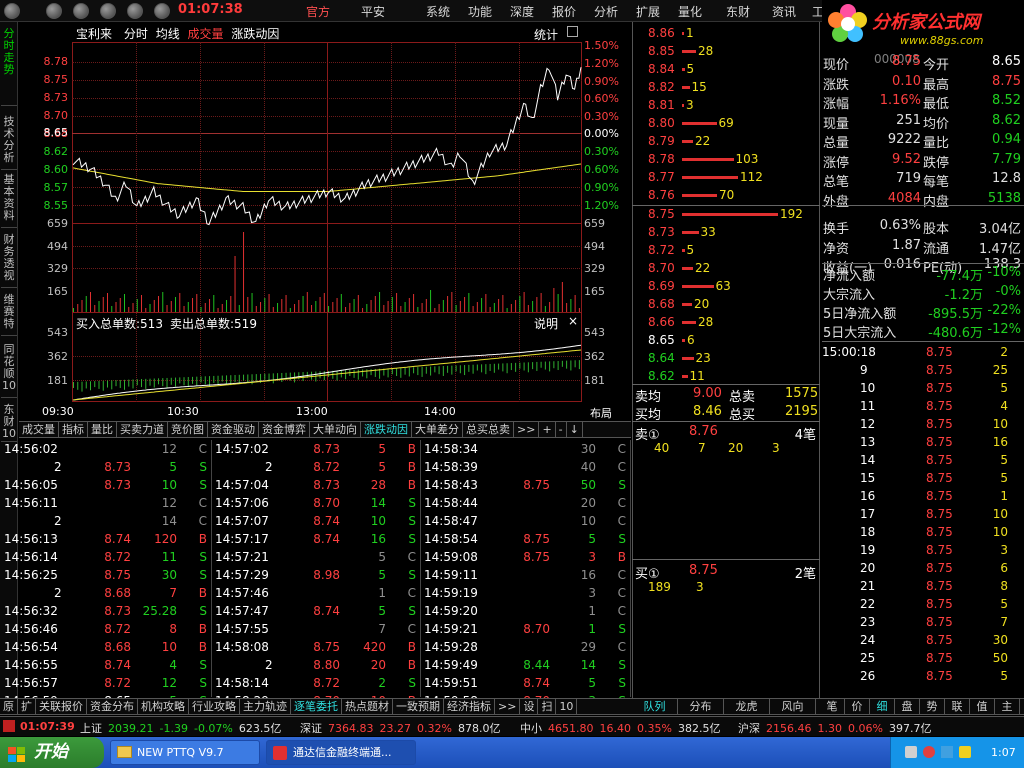 The height and width of the screenshot is (768, 1024). What do you see at coordinates (52, 752) in the screenshot?
I see `start-button: 开始` at bounding box center [52, 752].